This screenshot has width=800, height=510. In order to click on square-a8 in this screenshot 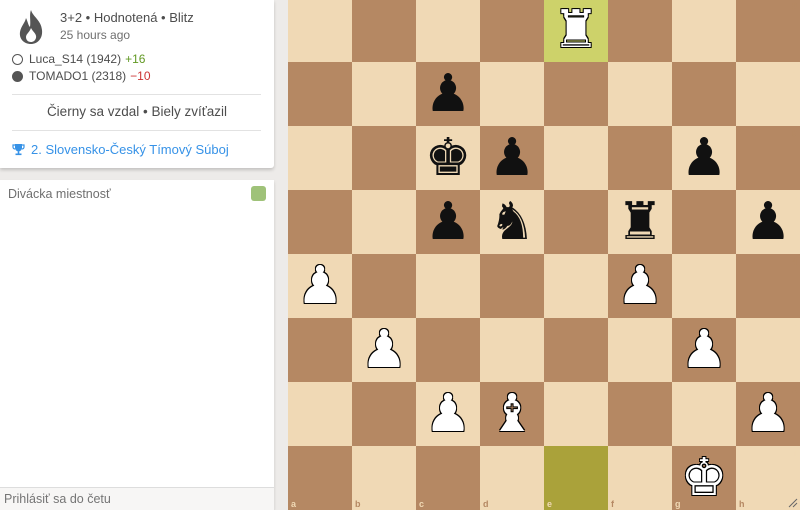, I will do `click(320, 31)`.